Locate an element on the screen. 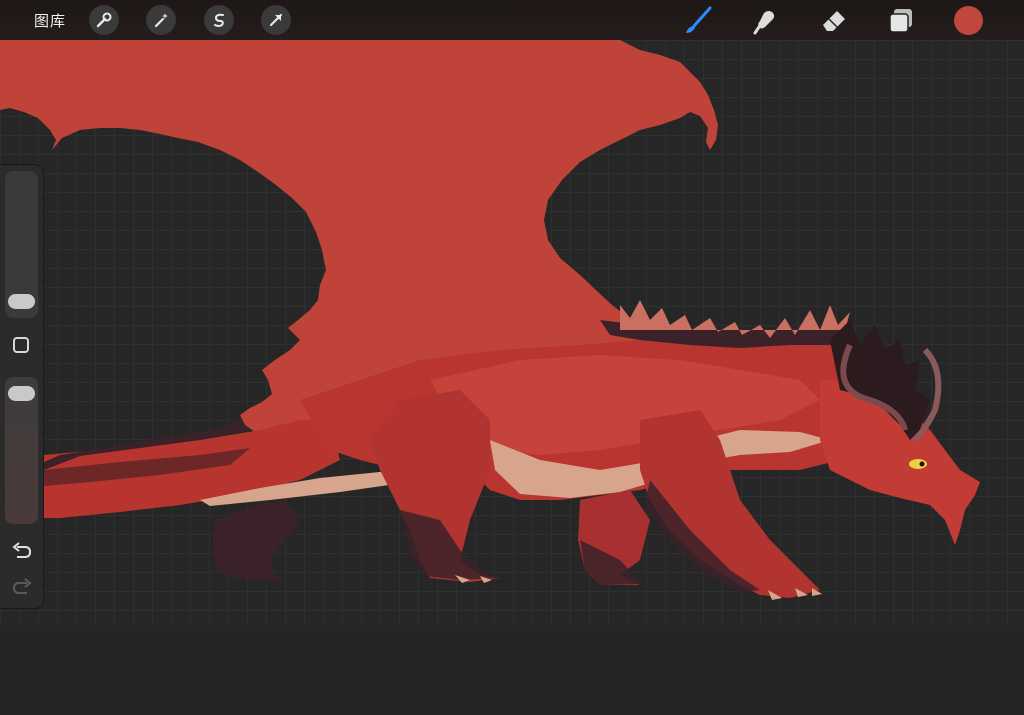 The width and height of the screenshot is (1024, 715). left-sidebar is located at coordinates (21, 386).